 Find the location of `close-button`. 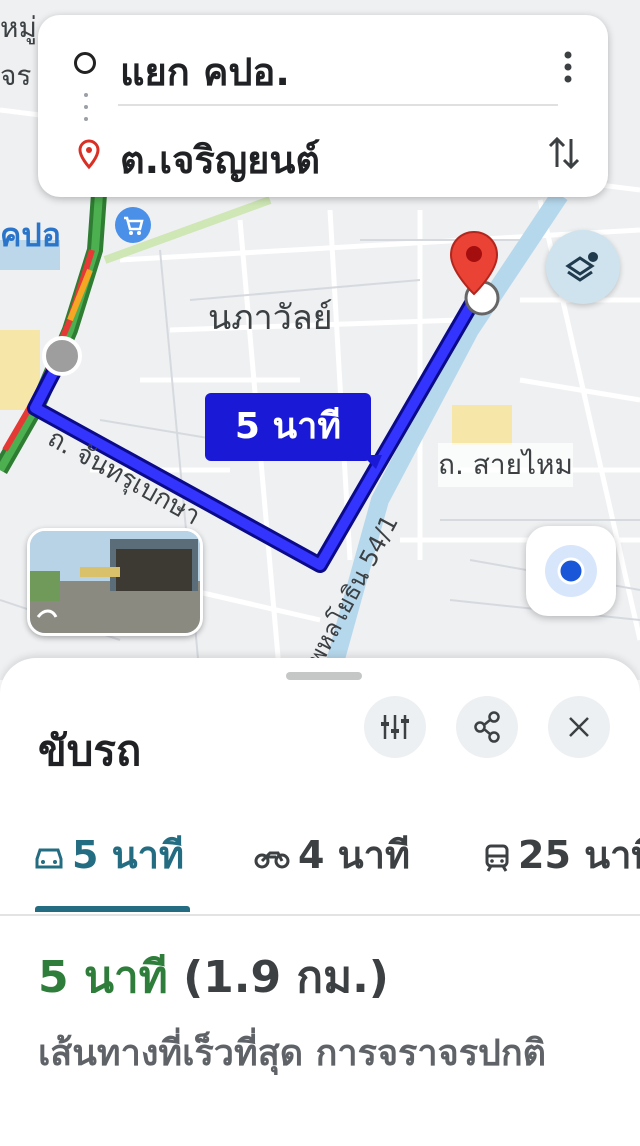

close-button is located at coordinates (579, 727).